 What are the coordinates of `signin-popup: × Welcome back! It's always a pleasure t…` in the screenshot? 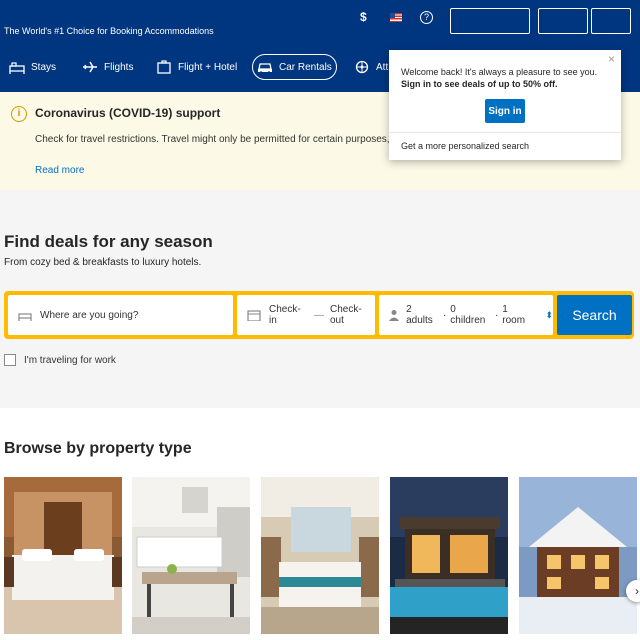 It's located at (505, 105).